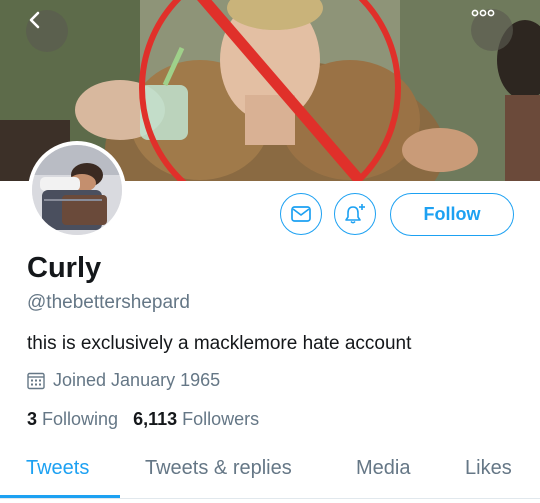 The width and height of the screenshot is (540, 503). I want to click on following-count: 3, so click(32, 419).